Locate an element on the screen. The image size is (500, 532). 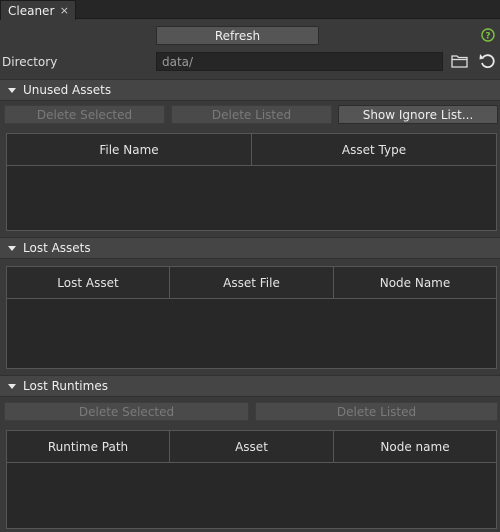
table-header: File Name Asset Type is located at coordinates (251, 150).